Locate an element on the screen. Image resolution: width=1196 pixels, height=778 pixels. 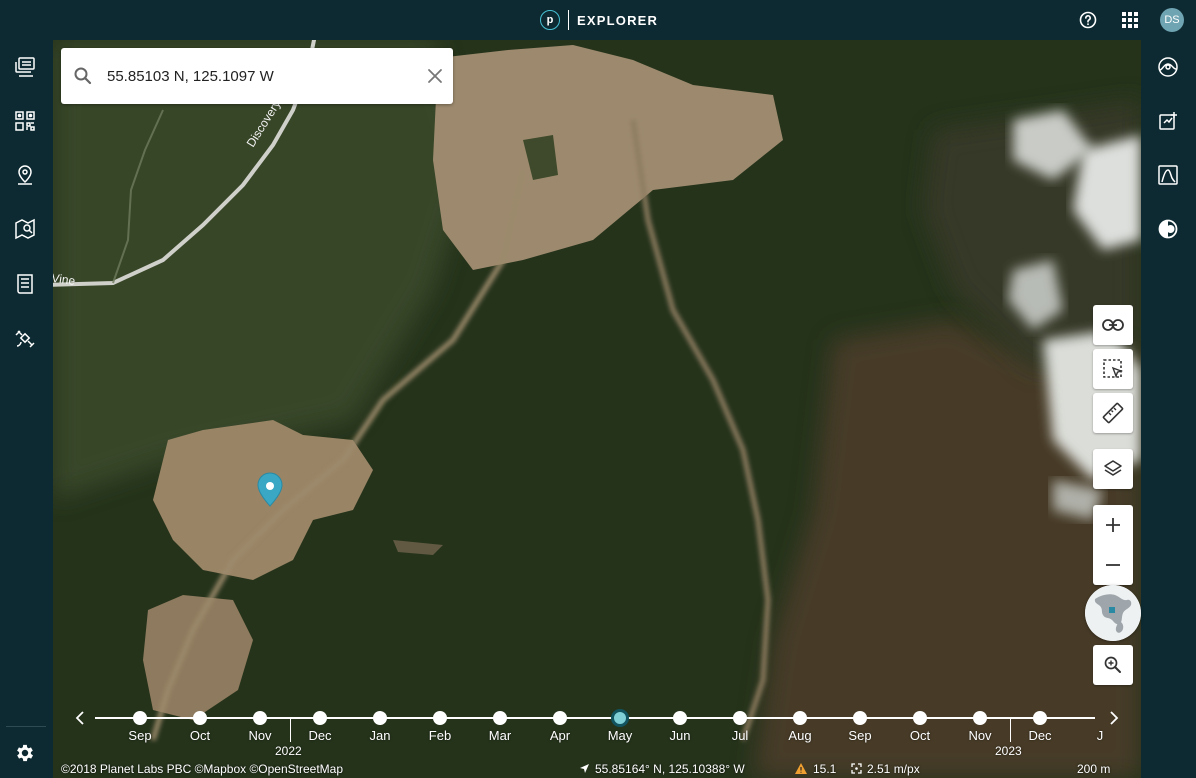
timeline-month-label: Aug is located at coordinates (800, 735).